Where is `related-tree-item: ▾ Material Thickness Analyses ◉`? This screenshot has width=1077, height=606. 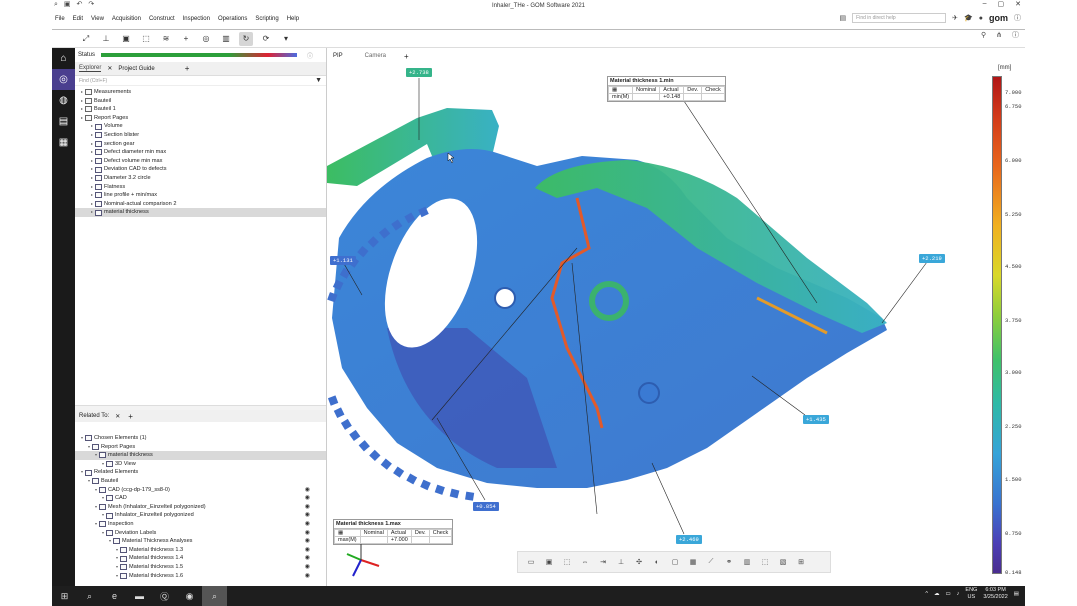
related-tree-item: ▾ Material Thickness Analyses ◉ is located at coordinates (200, 541).